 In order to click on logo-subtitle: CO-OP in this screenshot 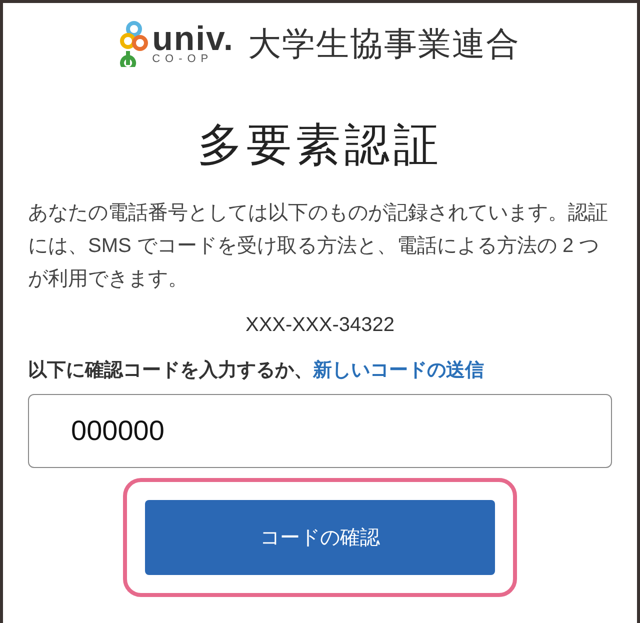, I will do `click(183, 59)`.